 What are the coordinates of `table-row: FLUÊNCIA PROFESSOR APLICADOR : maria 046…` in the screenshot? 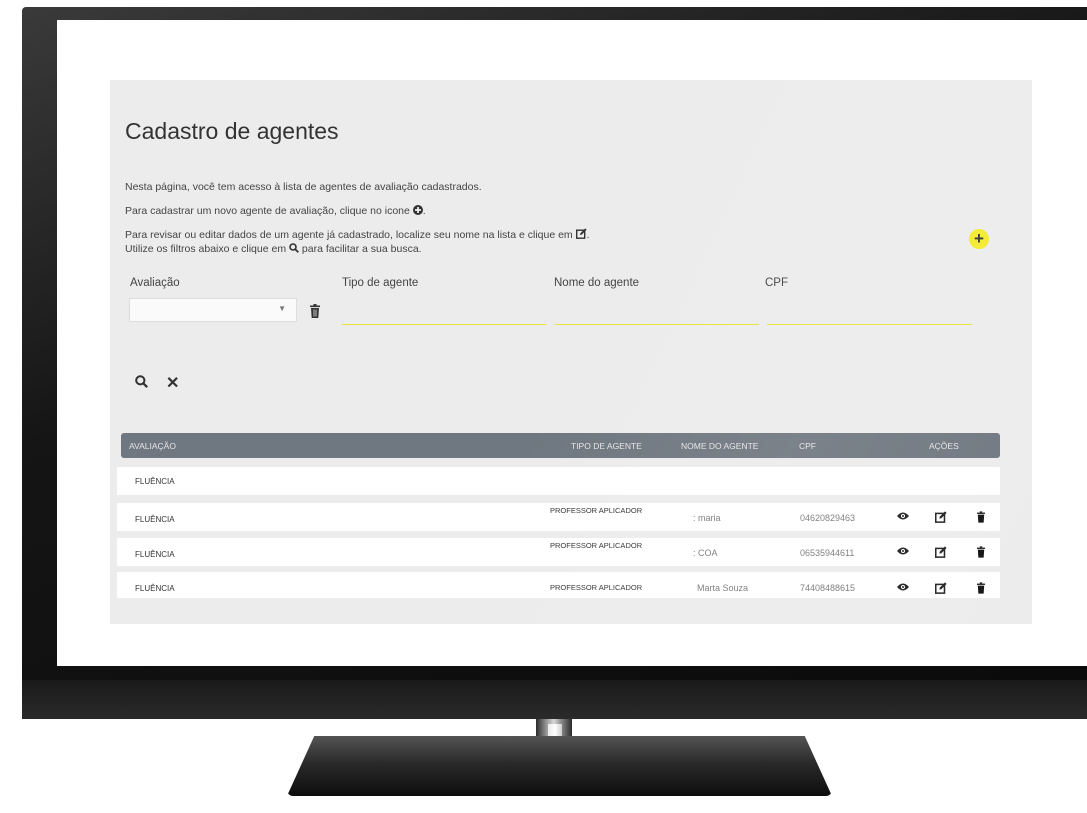 It's located at (558, 517).